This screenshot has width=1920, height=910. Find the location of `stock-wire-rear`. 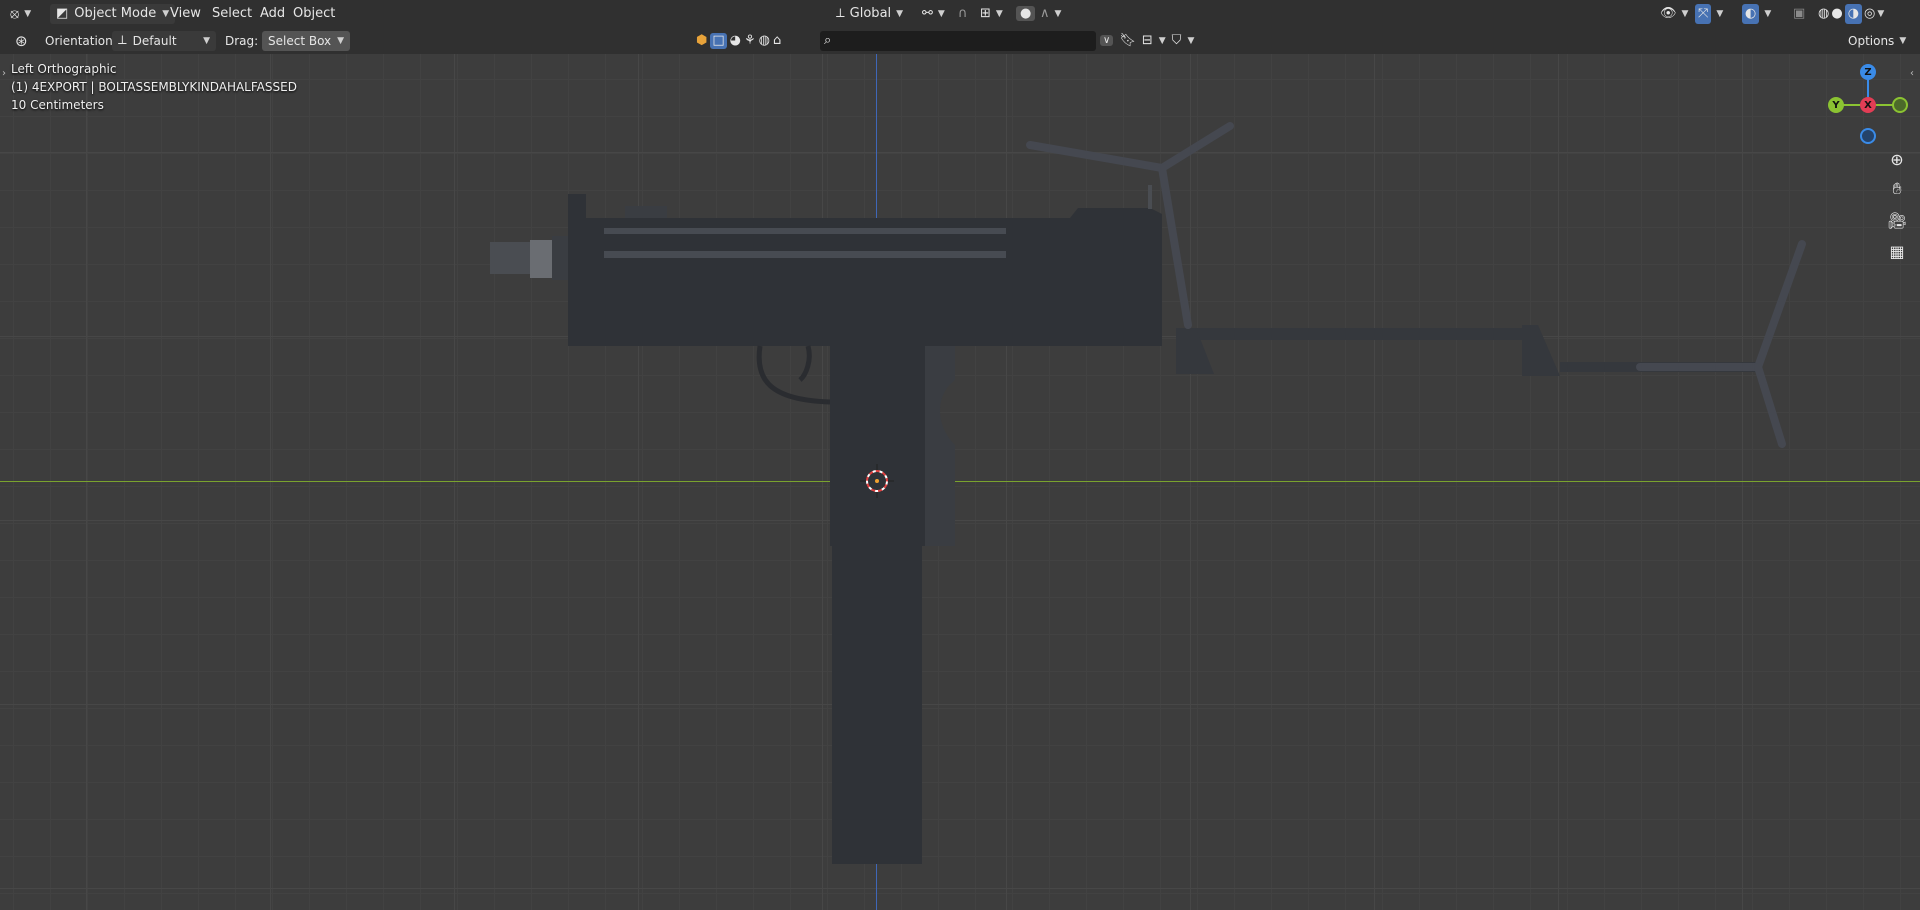

stock-wire-rear is located at coordinates (1721, 344).